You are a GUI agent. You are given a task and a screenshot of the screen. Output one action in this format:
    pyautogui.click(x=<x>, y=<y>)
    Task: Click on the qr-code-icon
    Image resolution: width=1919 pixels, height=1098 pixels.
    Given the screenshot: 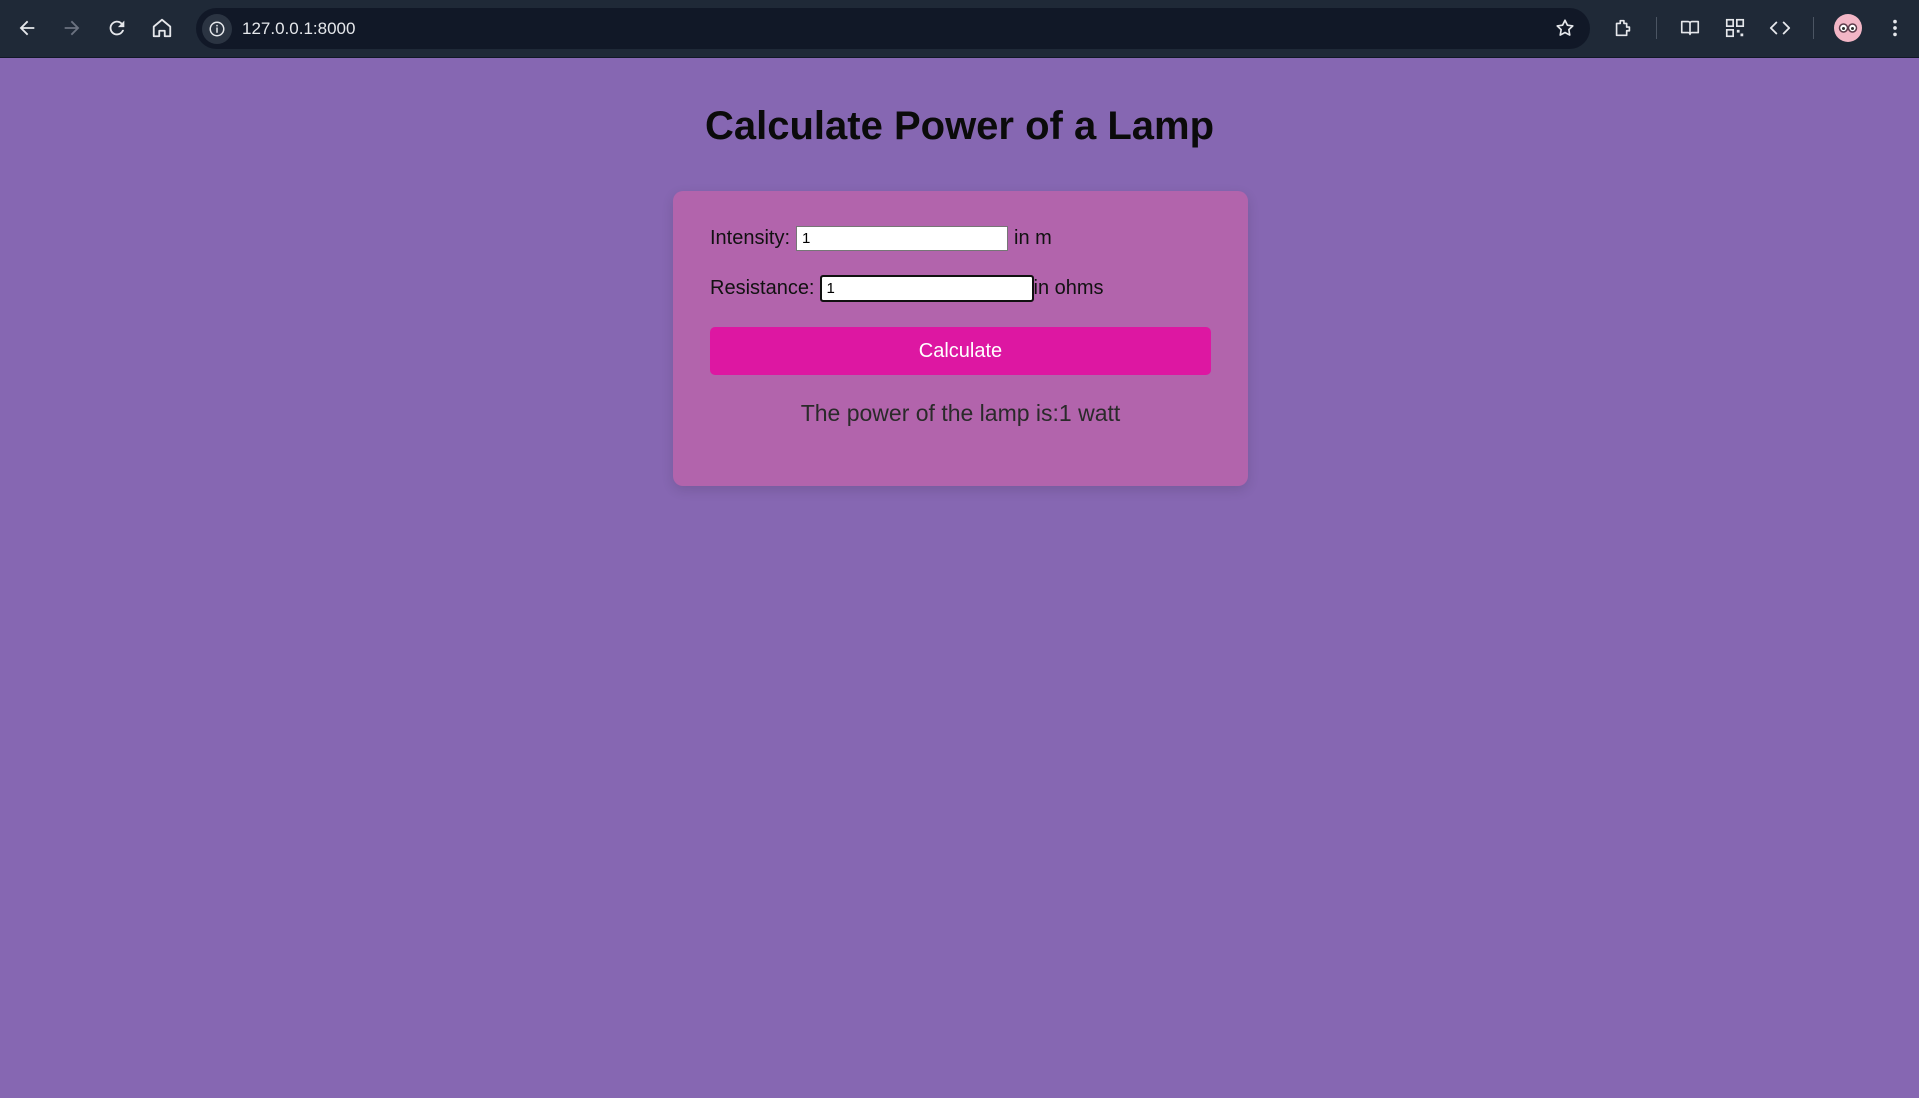 What is the action you would take?
    pyautogui.click(x=1735, y=28)
    